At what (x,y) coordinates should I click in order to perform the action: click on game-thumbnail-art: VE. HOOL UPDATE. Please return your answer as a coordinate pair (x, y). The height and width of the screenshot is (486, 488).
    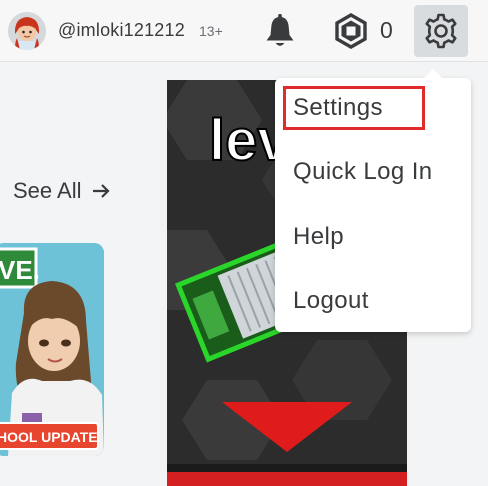
    Looking at the image, I should click on (52, 349).